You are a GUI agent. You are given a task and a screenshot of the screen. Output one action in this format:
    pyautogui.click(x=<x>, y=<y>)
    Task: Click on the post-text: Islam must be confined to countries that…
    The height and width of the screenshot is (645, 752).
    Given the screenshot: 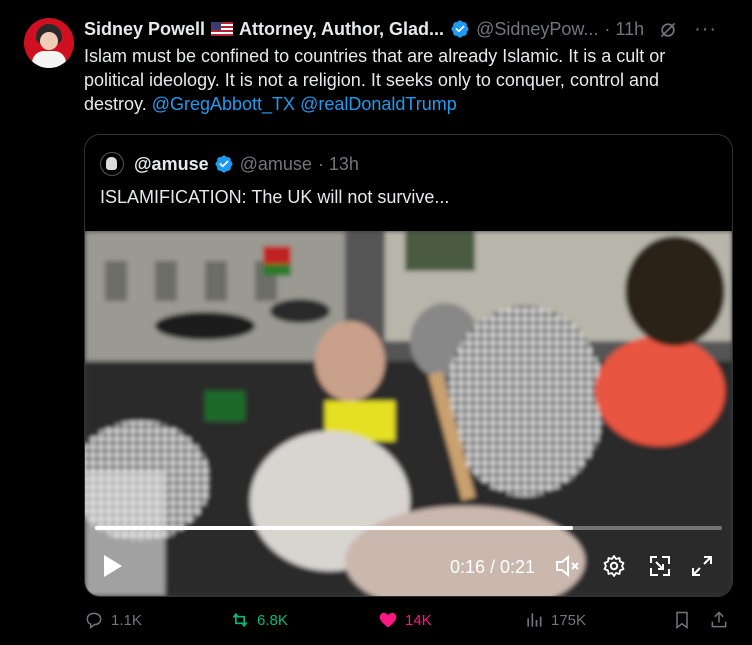 What is the action you would take?
    pyautogui.click(x=404, y=80)
    